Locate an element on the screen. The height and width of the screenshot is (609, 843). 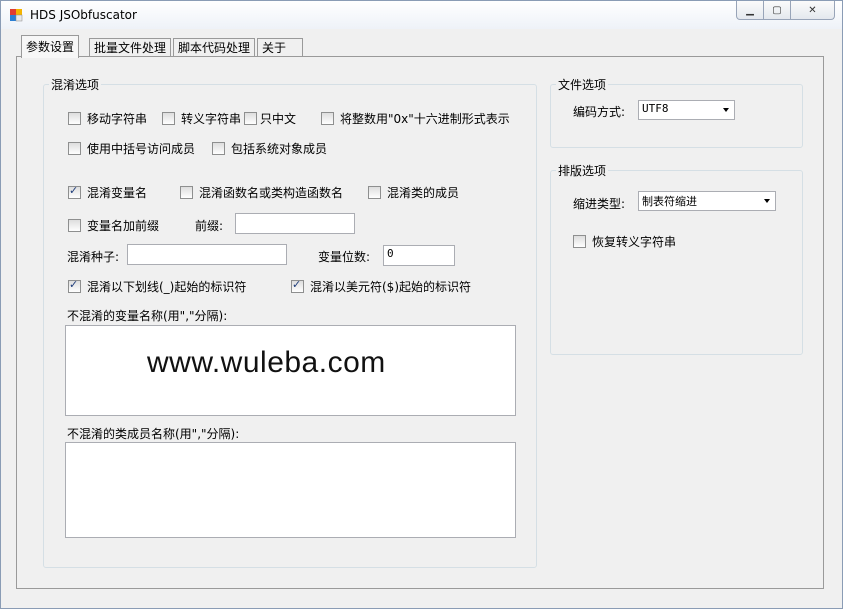
indent-label: 缩进类型: is located at coordinates (599, 204).